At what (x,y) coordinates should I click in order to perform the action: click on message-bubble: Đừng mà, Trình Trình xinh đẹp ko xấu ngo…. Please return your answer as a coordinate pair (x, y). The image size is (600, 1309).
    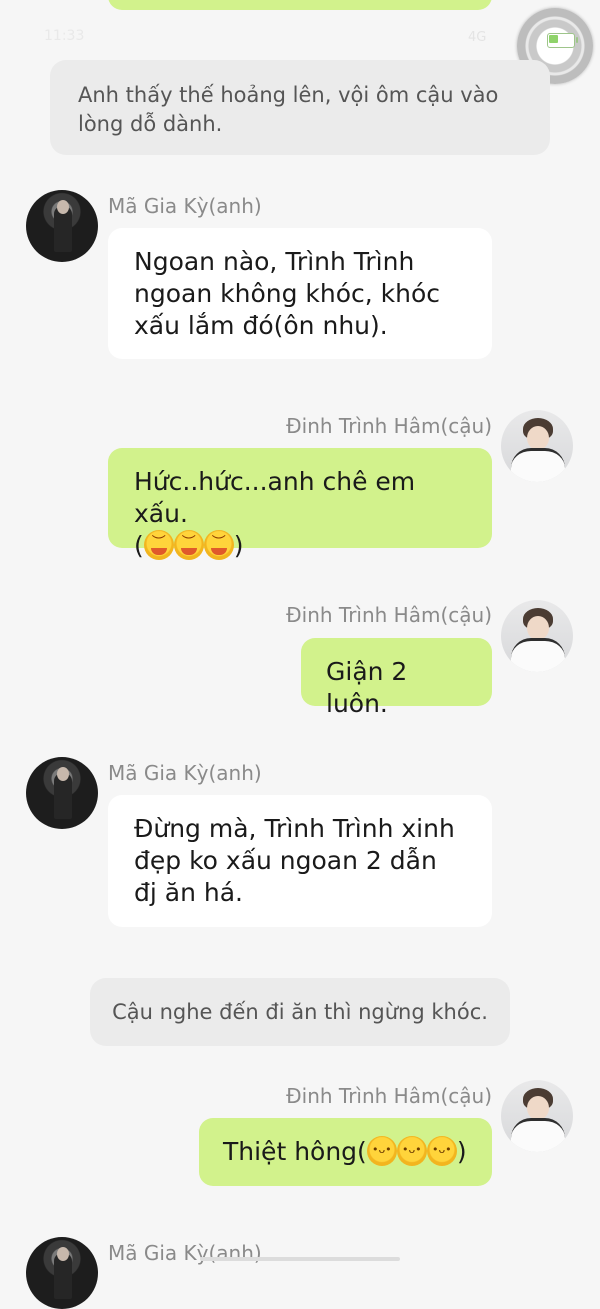
    Looking at the image, I should click on (300, 861).